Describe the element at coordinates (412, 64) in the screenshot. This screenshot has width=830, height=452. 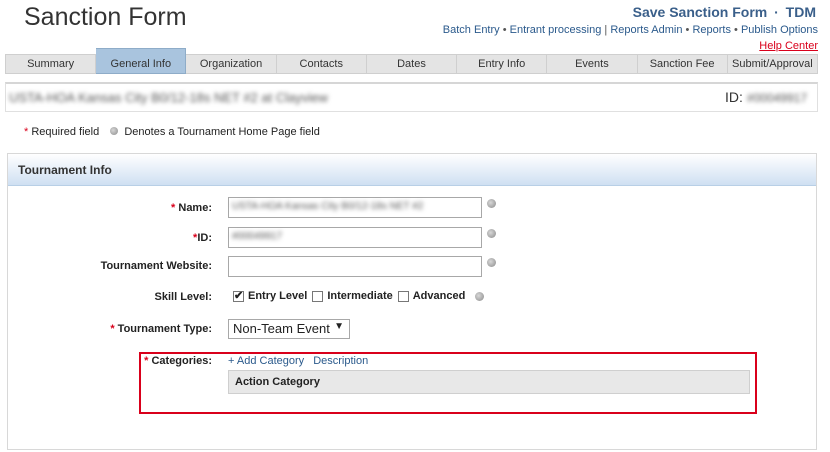
I see `tab-dates: Dates` at that location.